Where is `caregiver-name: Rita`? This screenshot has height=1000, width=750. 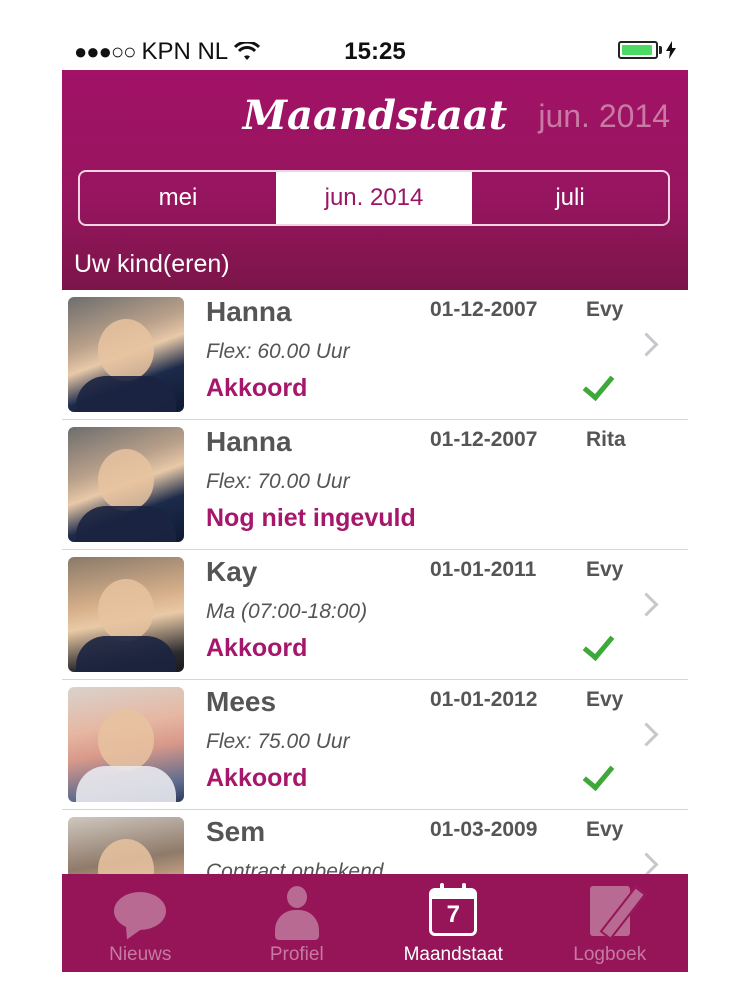
caregiver-name: Rita is located at coordinates (606, 439).